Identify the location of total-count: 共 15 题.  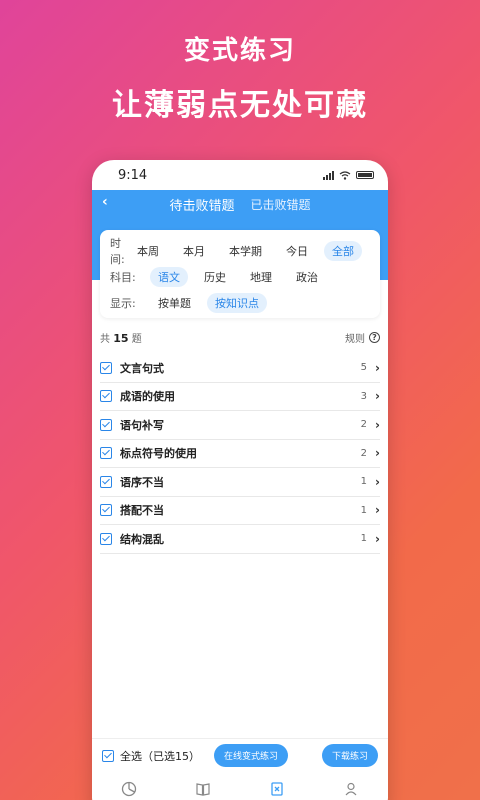
(121, 337).